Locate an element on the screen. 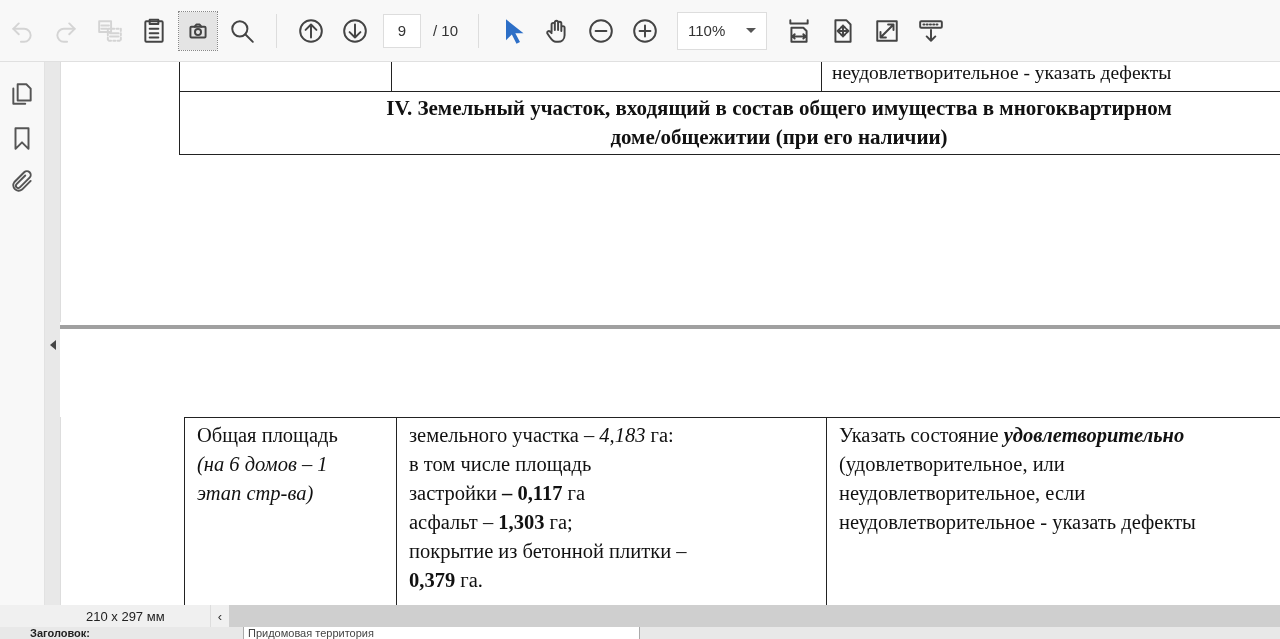 Image resolution: width=1280 pixels, height=639 pixels. section-heading: доме/общежитии (при его наличии) is located at coordinates (779, 137).